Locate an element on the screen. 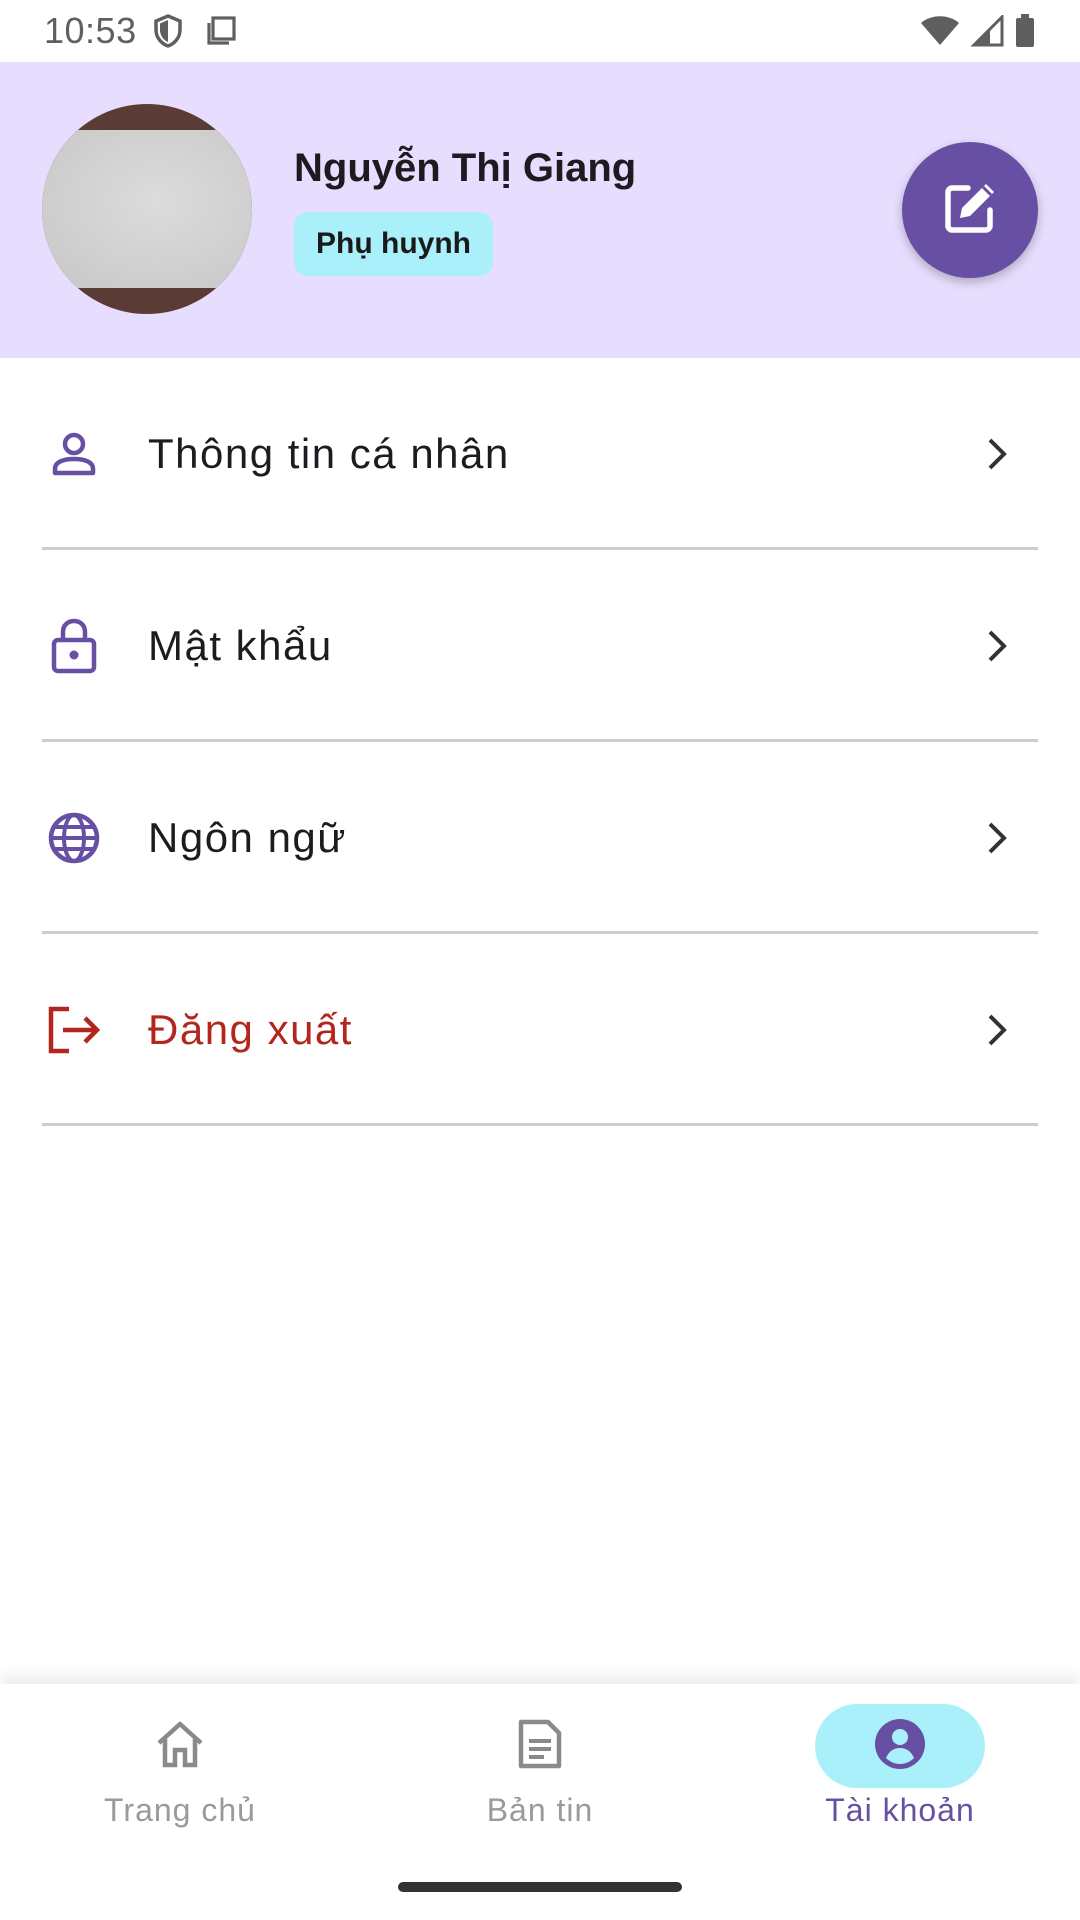 The width and height of the screenshot is (1080, 1920). globe-icon is located at coordinates (74, 838).